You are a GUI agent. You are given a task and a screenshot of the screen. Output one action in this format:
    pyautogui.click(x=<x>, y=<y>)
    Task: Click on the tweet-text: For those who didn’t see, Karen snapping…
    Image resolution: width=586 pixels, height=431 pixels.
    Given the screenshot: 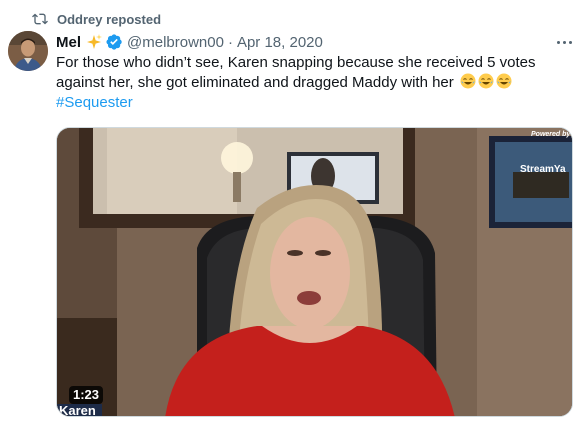 What is the action you would take?
    pyautogui.click(x=299, y=83)
    